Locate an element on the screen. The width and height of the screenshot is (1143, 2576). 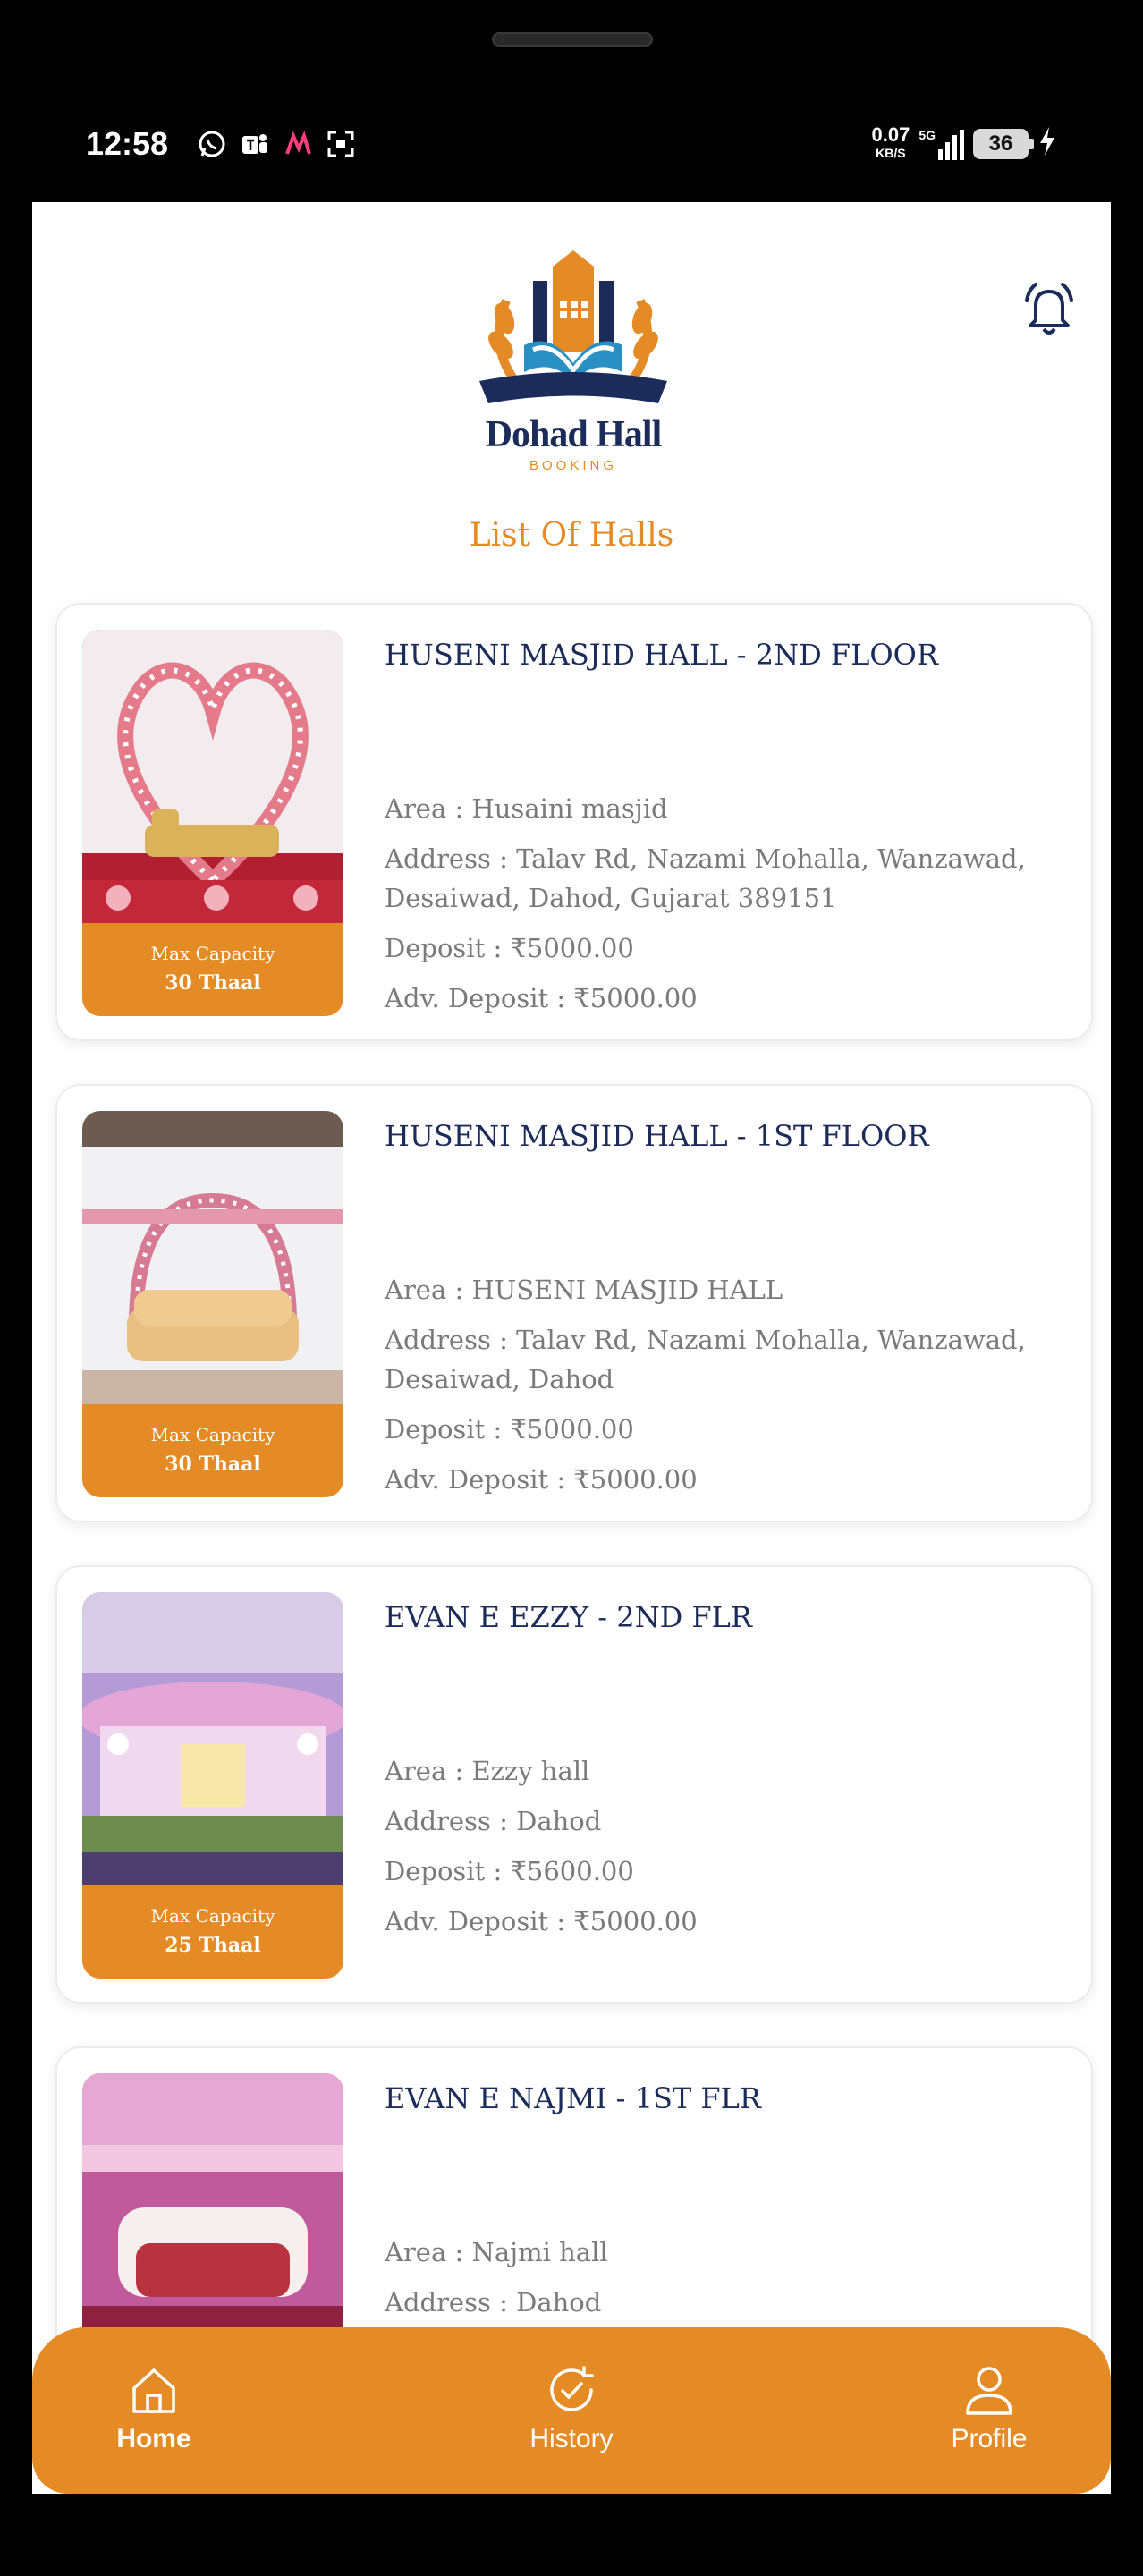
app-m-icon is located at coordinates (298, 144).